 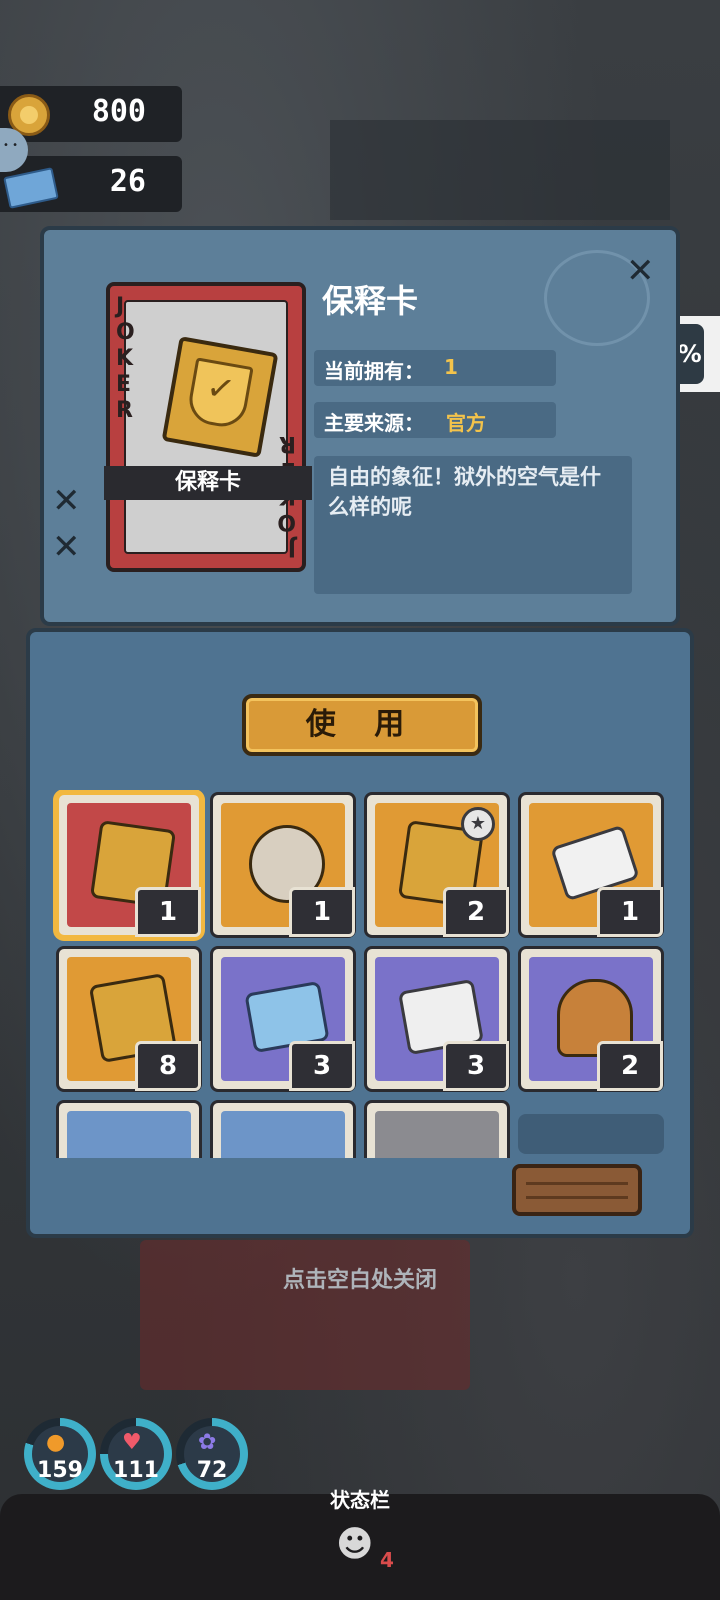 I want to click on status-bar-title: 状态栏, so click(x=360, y=1498).